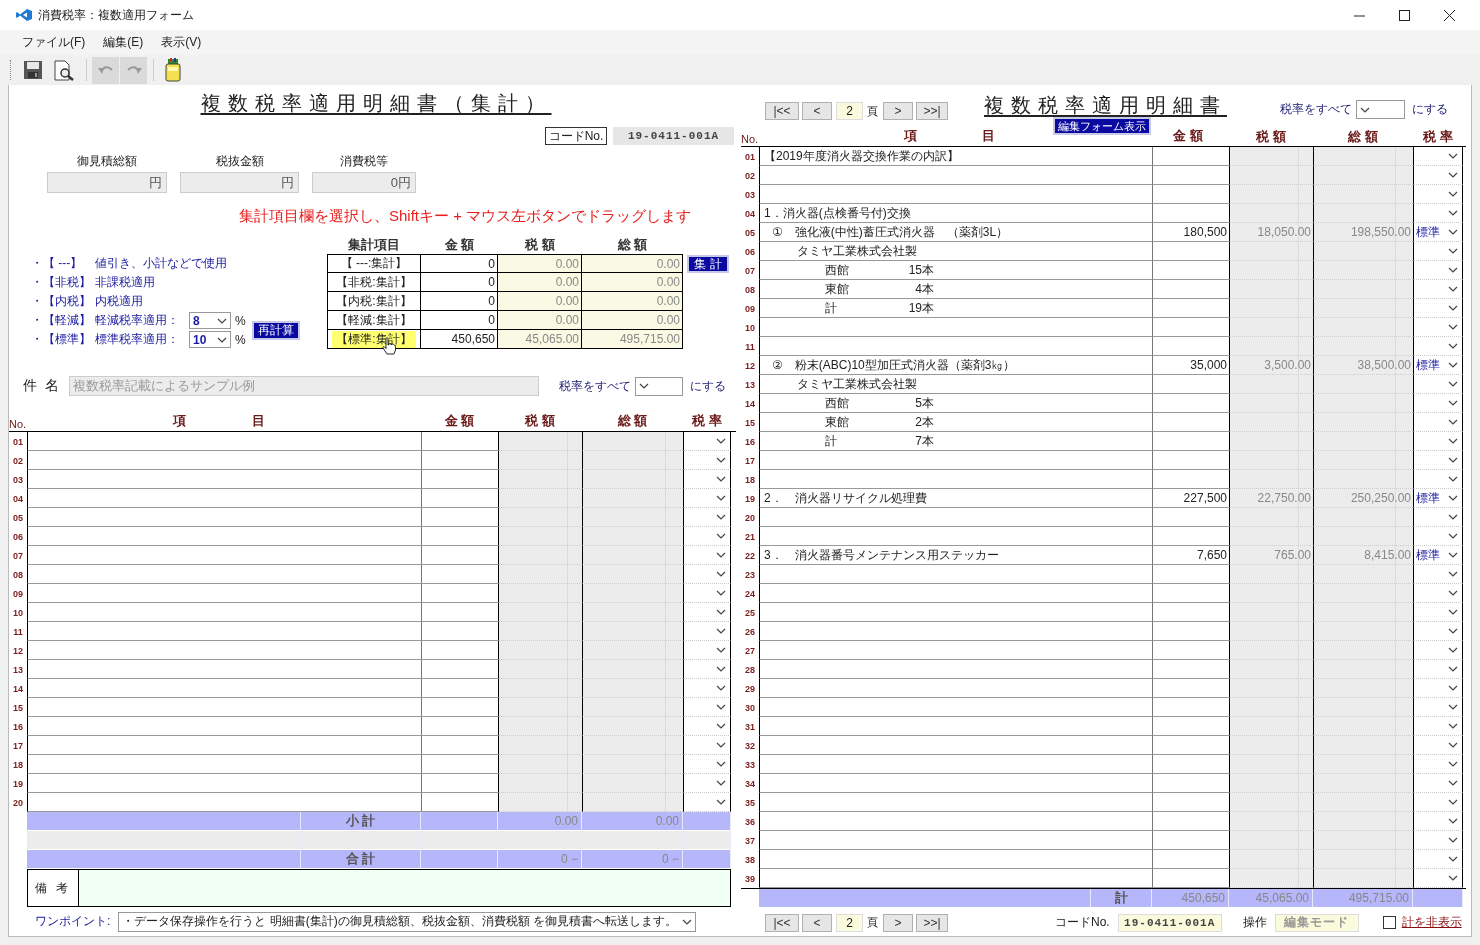 The height and width of the screenshot is (945, 1480). What do you see at coordinates (750, 328) in the screenshot?
I see `row-number: 10` at bounding box center [750, 328].